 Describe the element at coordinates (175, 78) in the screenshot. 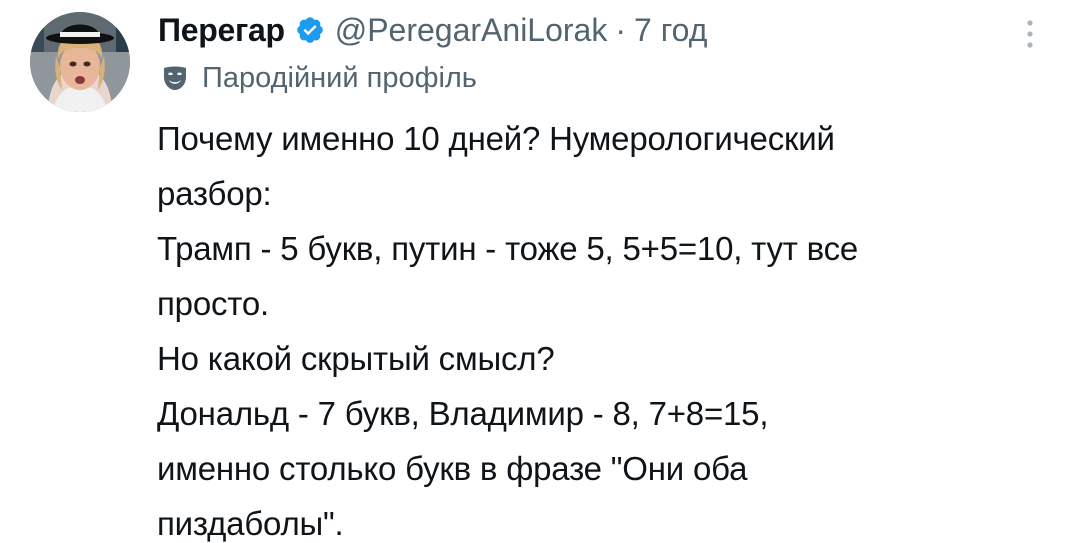

I see `theater-mask-icon` at that location.